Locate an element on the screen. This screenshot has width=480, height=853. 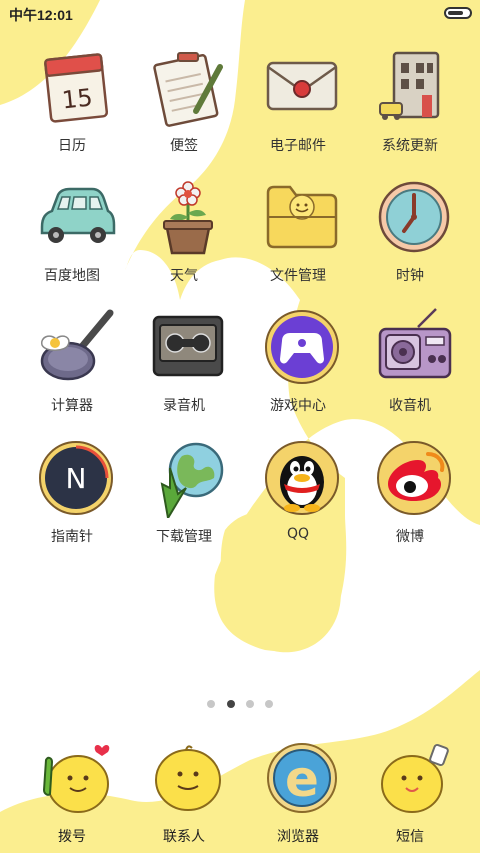
page-indicator is located at coordinates (240, 704).